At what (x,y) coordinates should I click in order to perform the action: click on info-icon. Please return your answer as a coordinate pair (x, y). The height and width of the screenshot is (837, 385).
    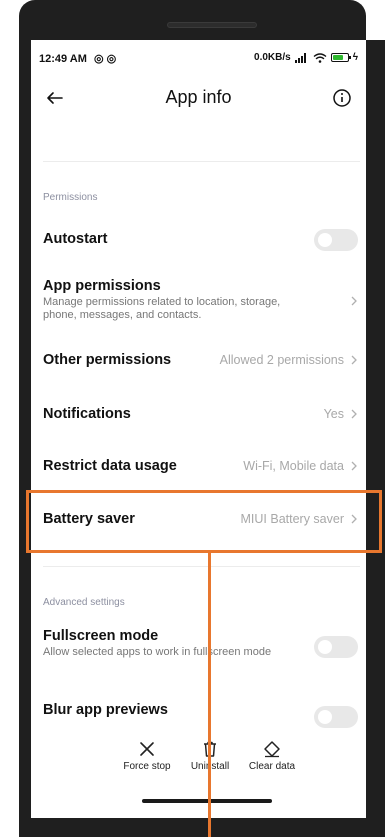
    Looking at the image, I should click on (342, 98).